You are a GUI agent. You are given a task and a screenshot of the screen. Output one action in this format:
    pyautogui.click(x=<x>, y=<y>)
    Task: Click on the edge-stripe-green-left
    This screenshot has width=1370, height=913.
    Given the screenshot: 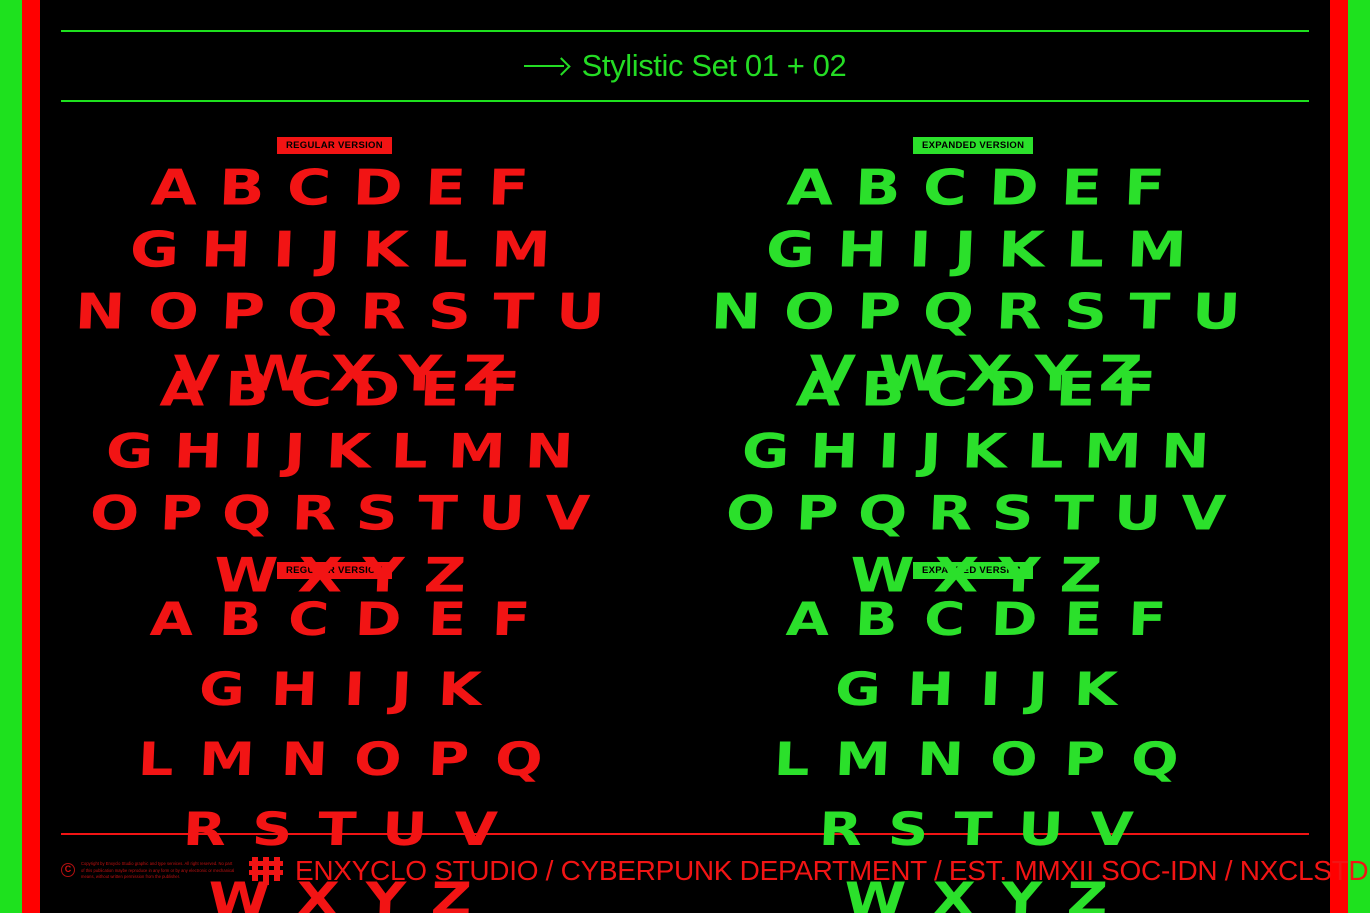 What is the action you would take?
    pyautogui.click(x=11, y=456)
    